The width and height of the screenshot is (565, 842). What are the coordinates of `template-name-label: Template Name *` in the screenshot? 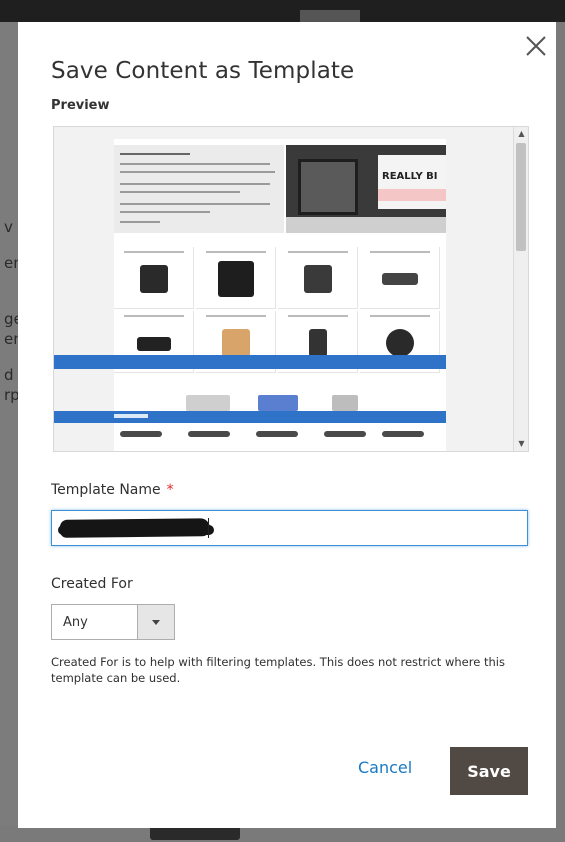 It's located at (112, 490).